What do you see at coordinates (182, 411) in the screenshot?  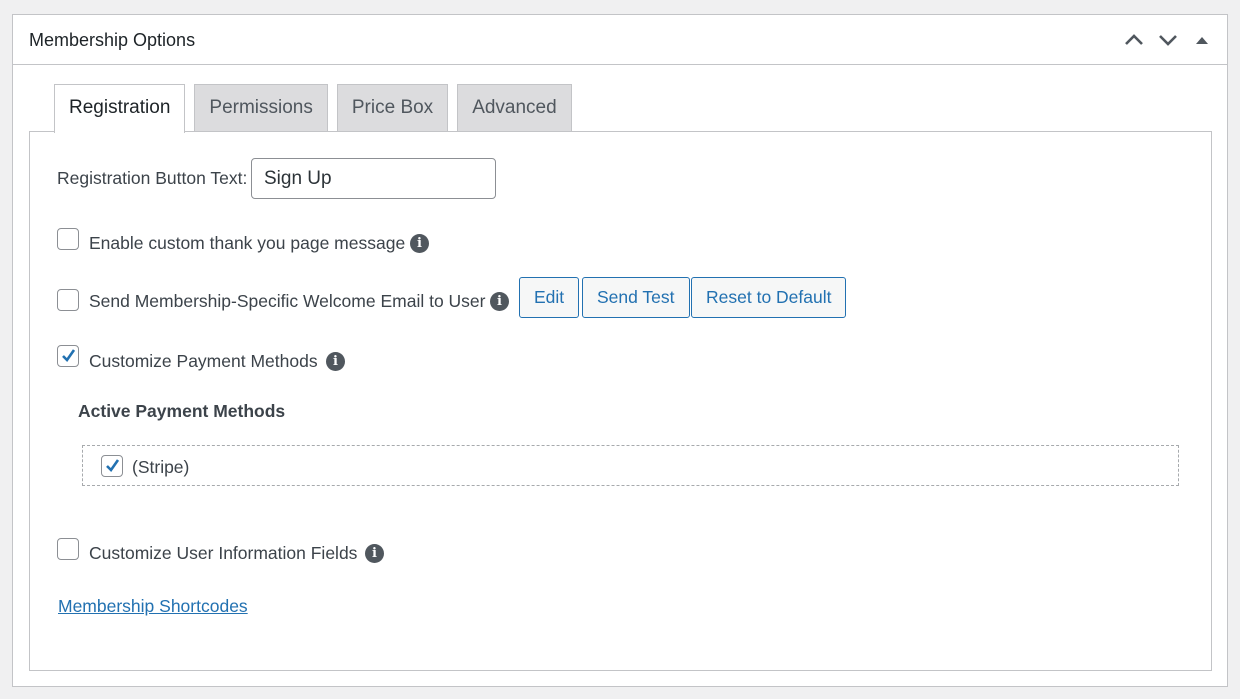 I see `active-payment-methods-title: Active Payment Methods` at bounding box center [182, 411].